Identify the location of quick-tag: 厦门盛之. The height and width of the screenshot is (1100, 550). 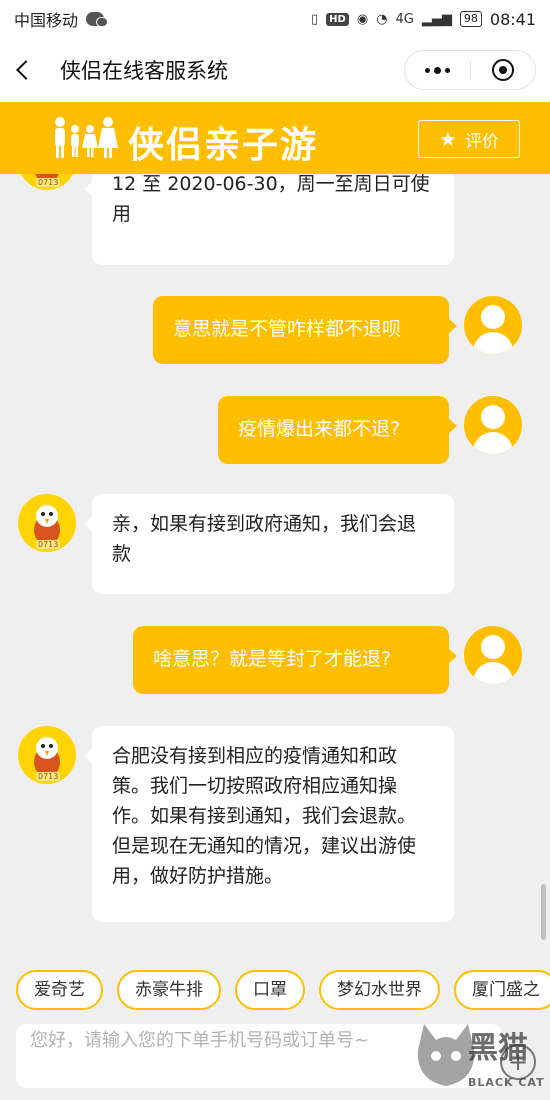
(502, 990).